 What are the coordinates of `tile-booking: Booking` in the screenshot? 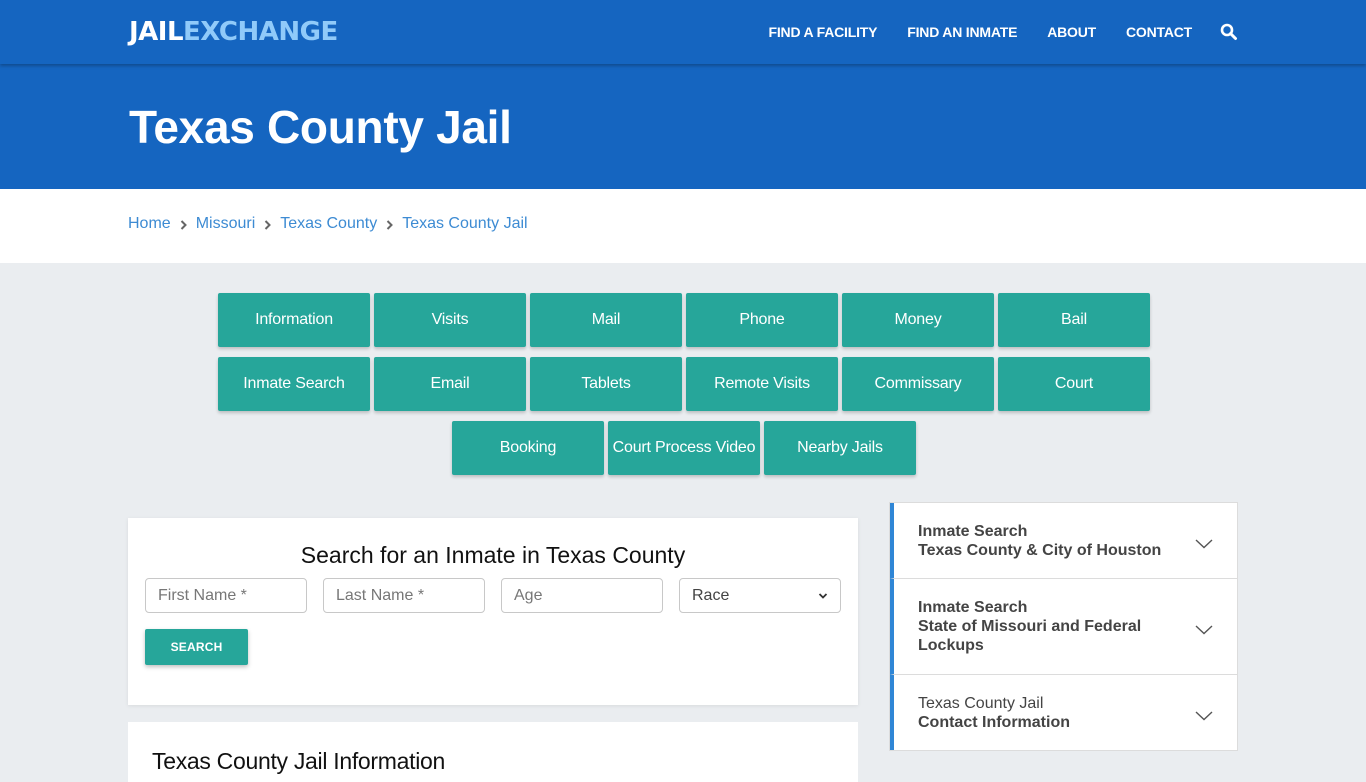 It's located at (528, 448).